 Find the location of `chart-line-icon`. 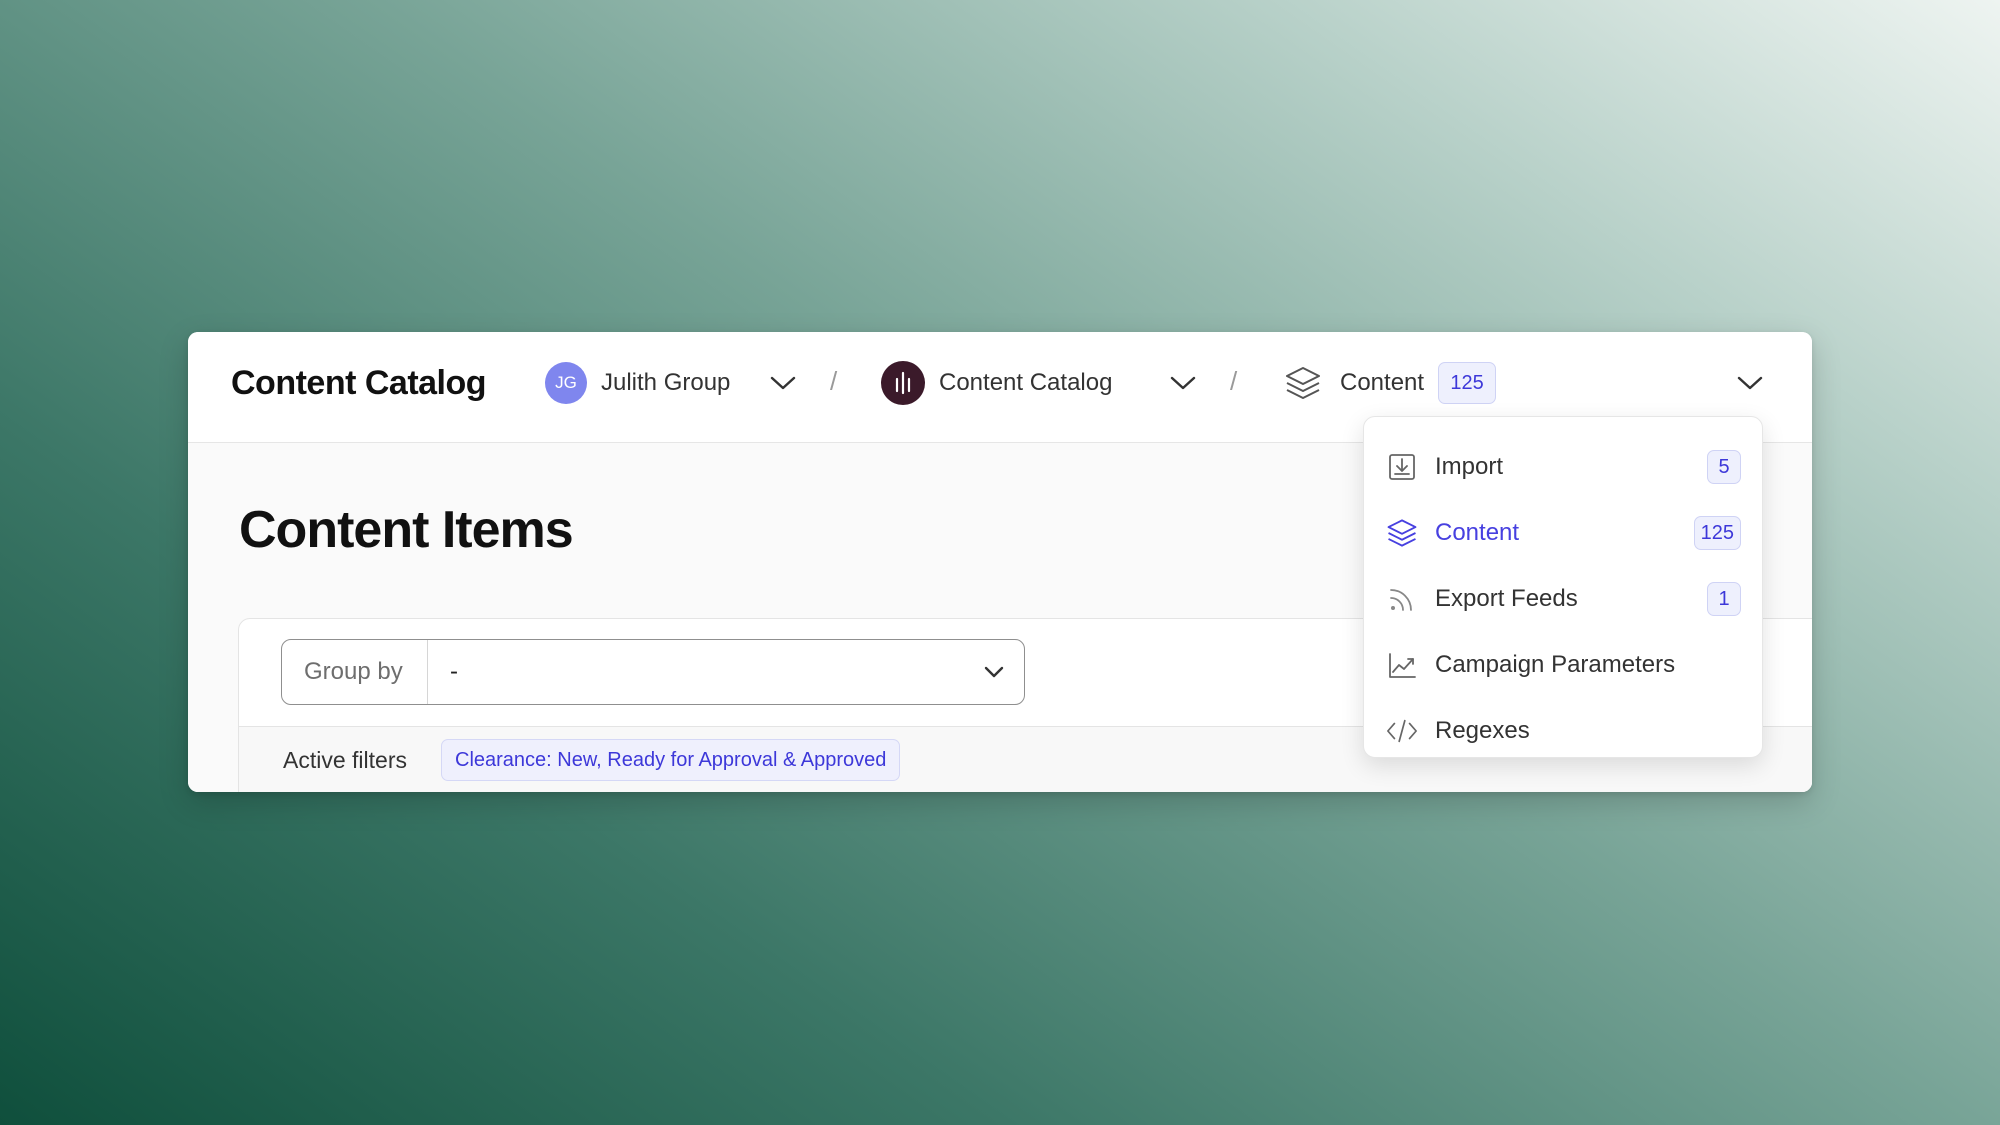

chart-line-icon is located at coordinates (1402, 665).